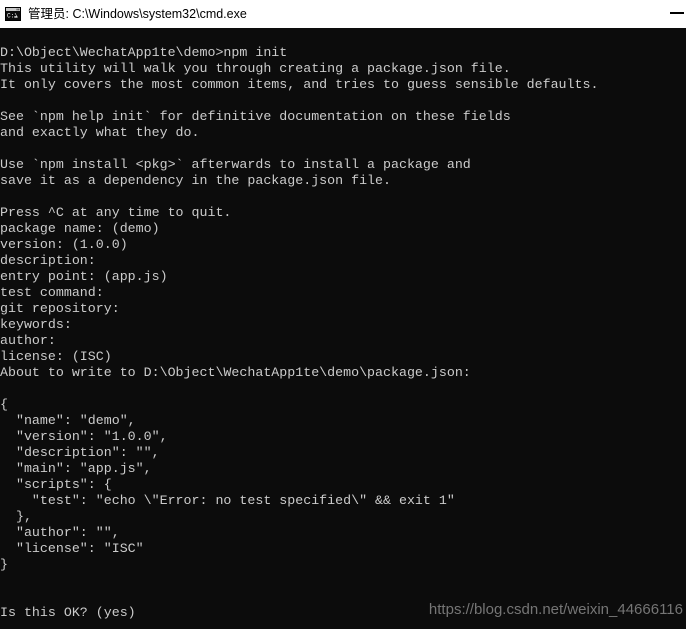 This screenshot has width=693, height=629. I want to click on console-line: test command:, so click(52, 292).